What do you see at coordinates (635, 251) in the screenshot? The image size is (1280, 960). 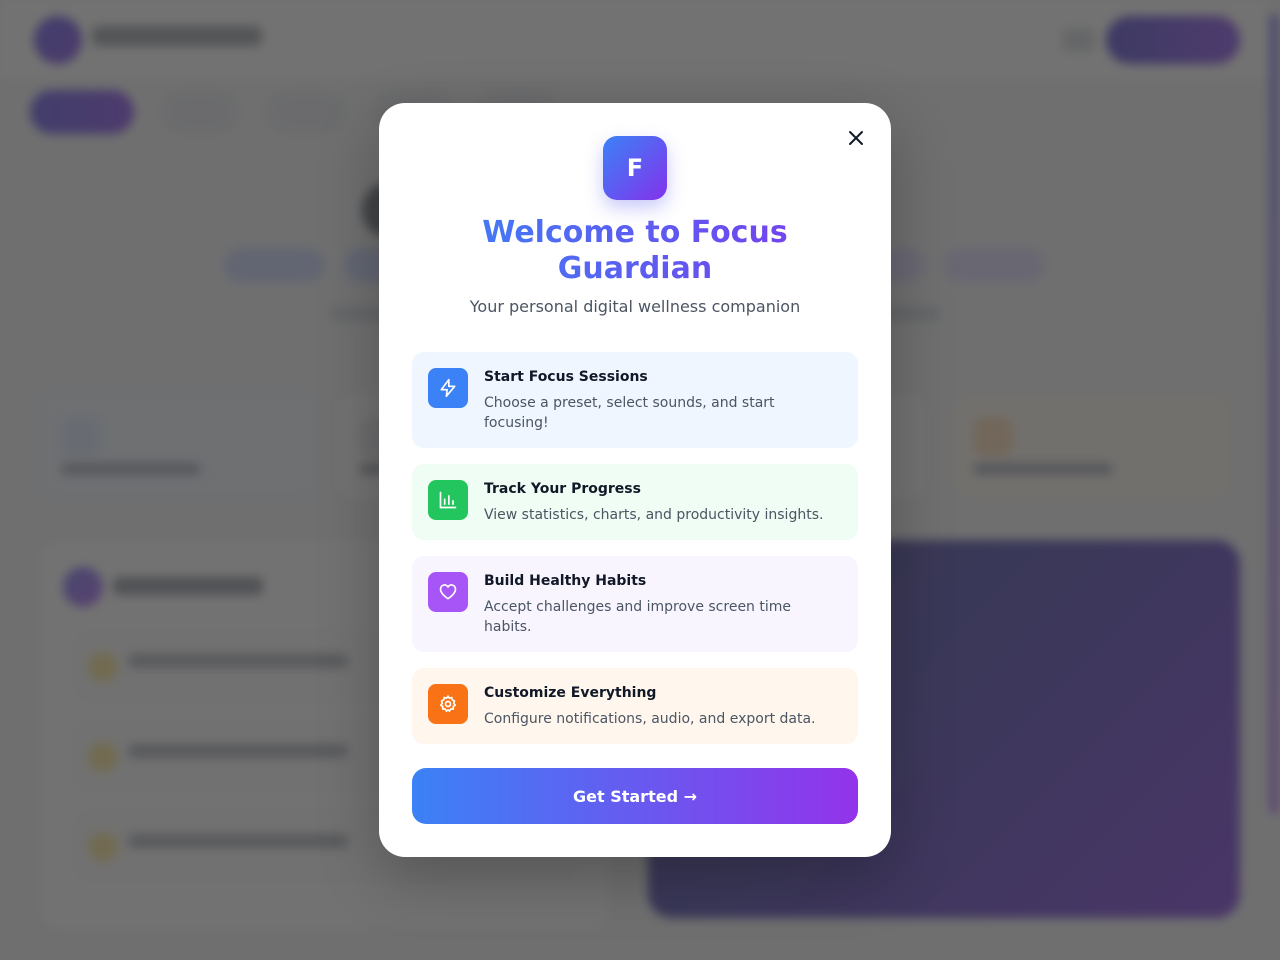 I see `dialog-title: Welcome to Focus Guardian` at bounding box center [635, 251].